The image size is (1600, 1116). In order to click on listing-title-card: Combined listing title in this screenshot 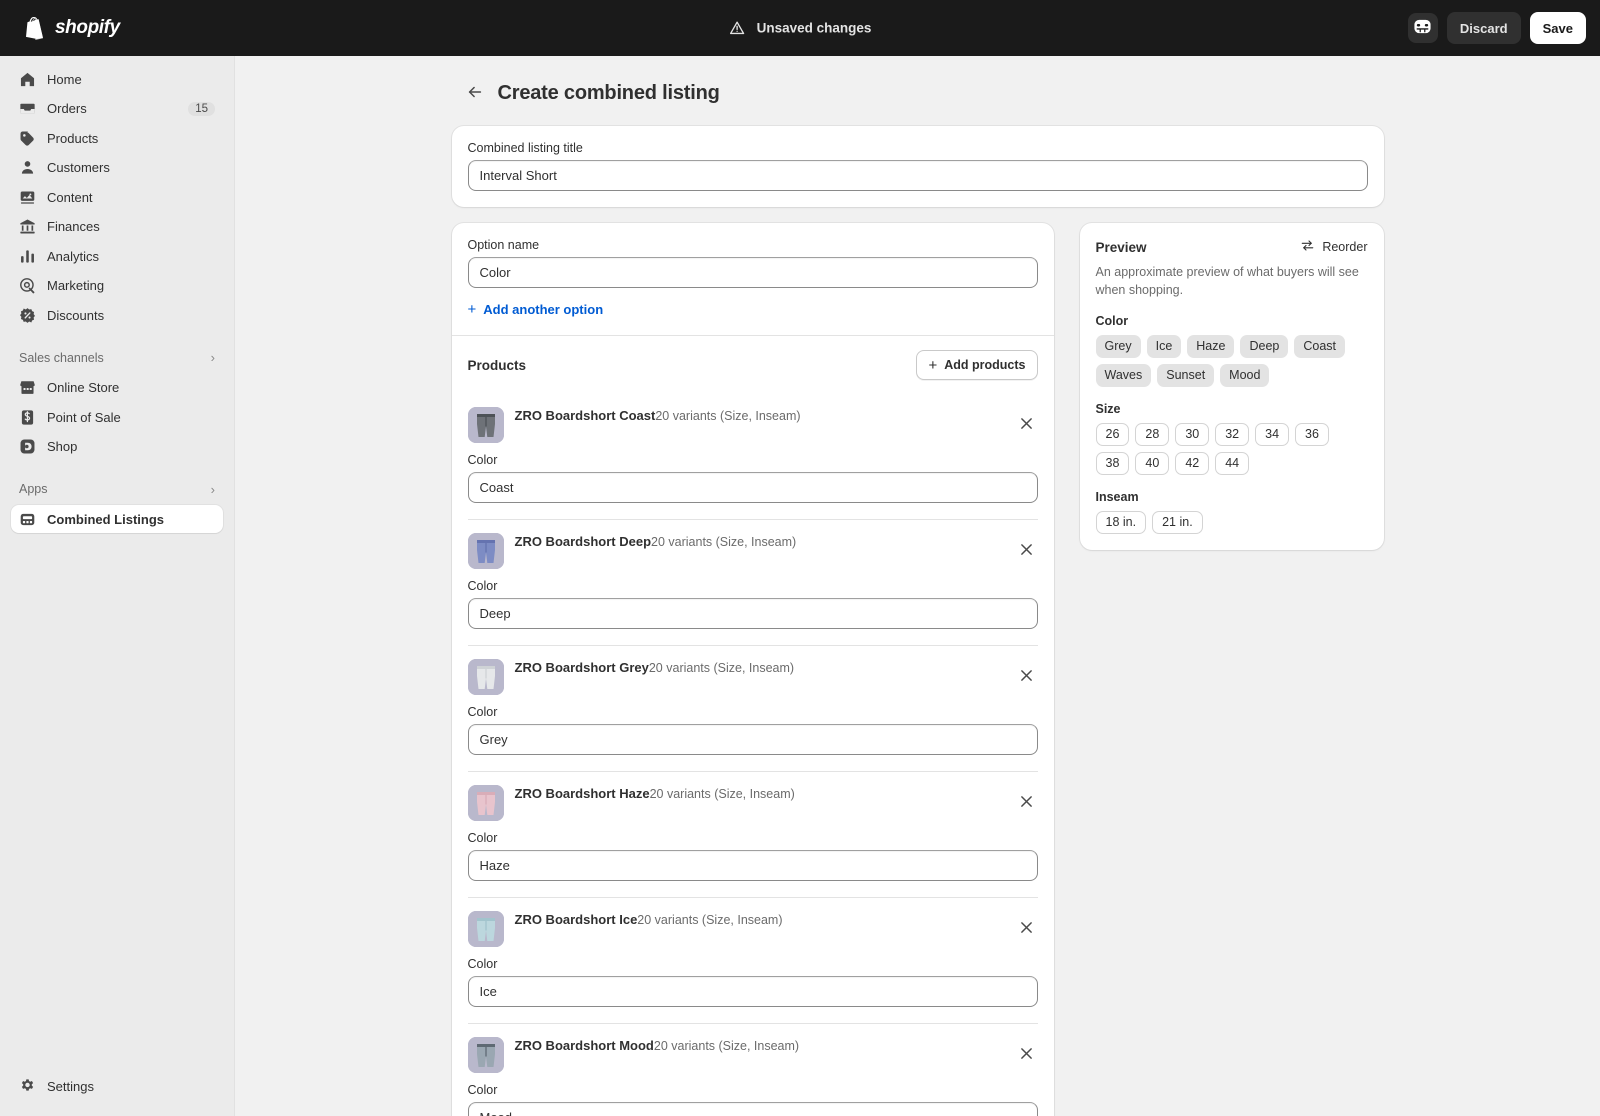, I will do `click(917, 166)`.